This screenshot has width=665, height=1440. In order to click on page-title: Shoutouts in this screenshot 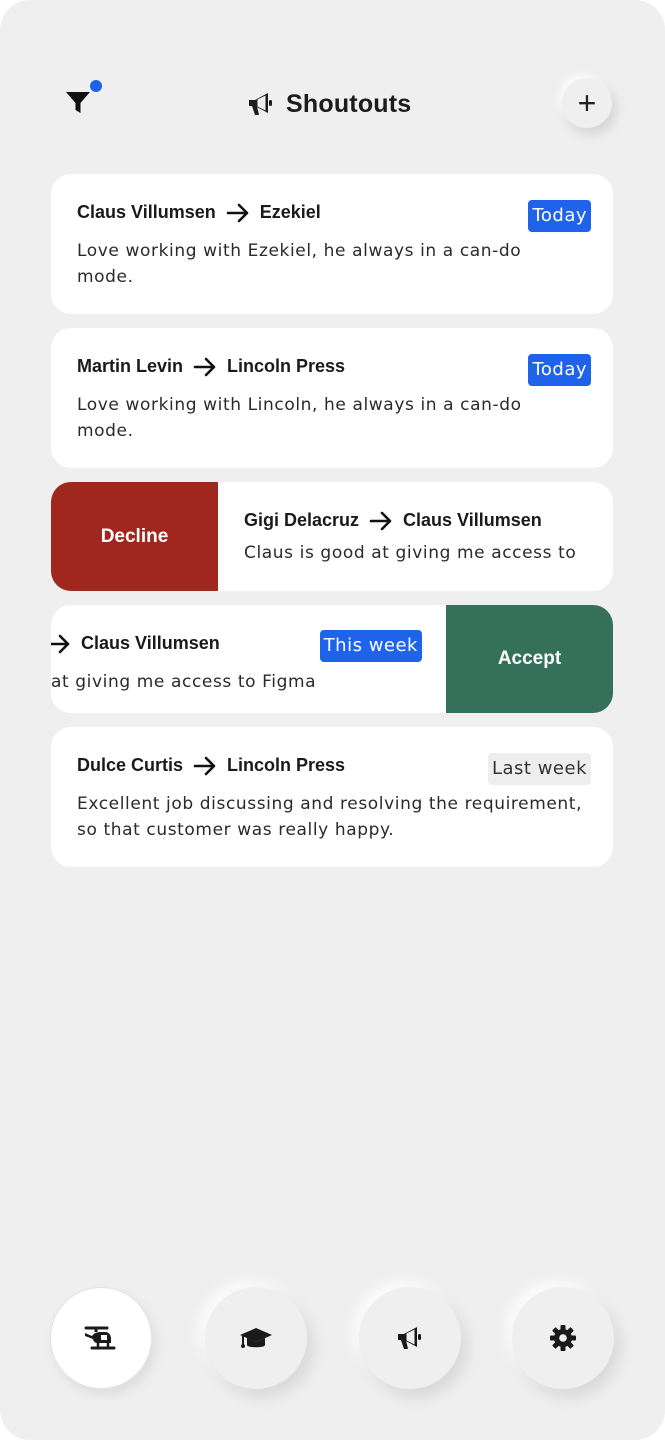, I will do `click(328, 104)`.